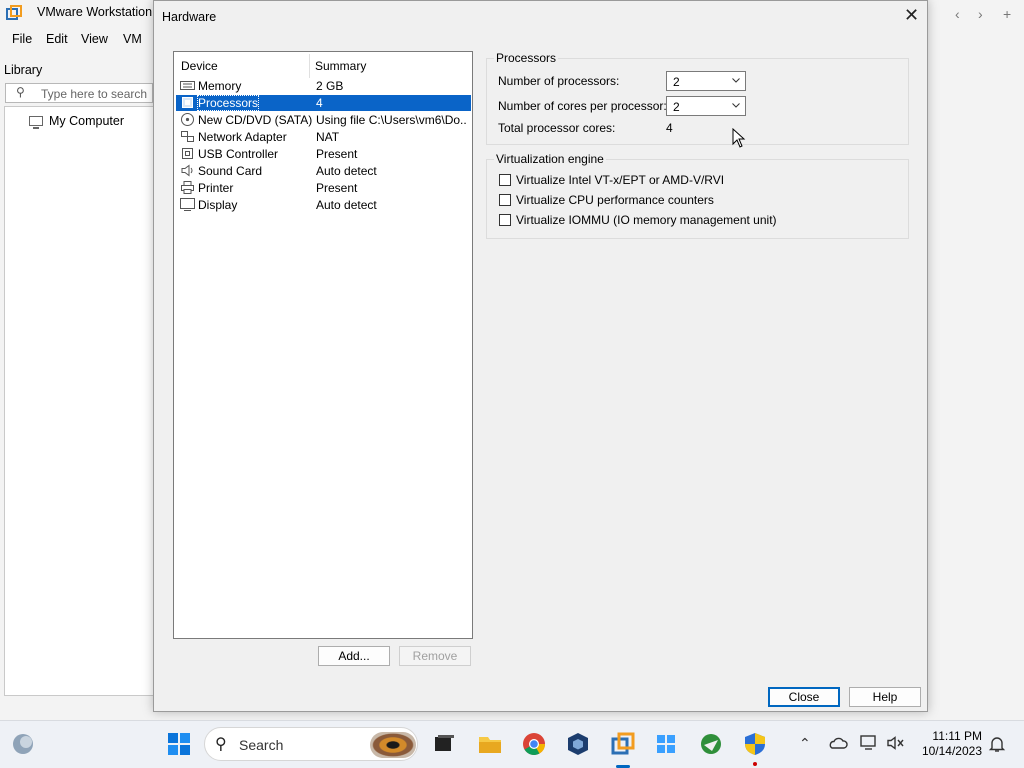  What do you see at coordinates (870, 743) in the screenshot?
I see `network-monitor-icon` at bounding box center [870, 743].